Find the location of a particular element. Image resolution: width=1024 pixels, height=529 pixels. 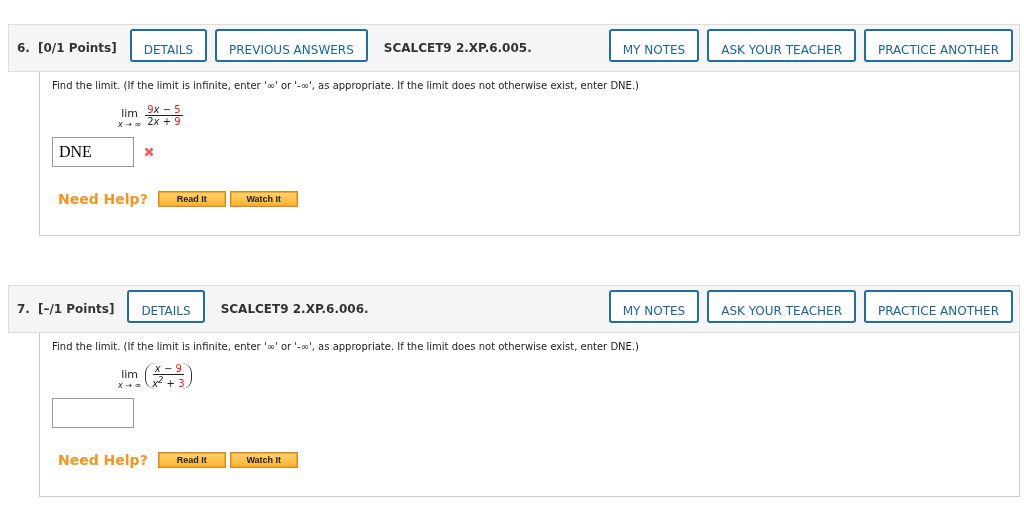

header-button: PREVIOUS ANSWERS is located at coordinates (291, 45).